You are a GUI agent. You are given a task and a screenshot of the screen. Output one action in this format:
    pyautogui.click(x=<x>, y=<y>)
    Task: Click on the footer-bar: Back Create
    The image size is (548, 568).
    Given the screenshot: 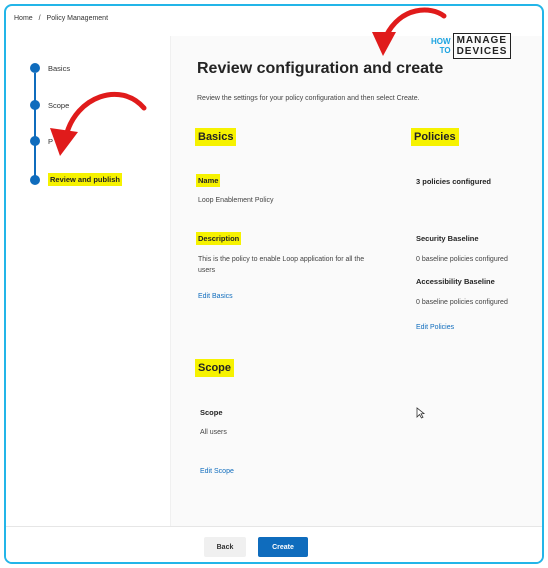 What is the action you would take?
    pyautogui.click(x=274, y=544)
    